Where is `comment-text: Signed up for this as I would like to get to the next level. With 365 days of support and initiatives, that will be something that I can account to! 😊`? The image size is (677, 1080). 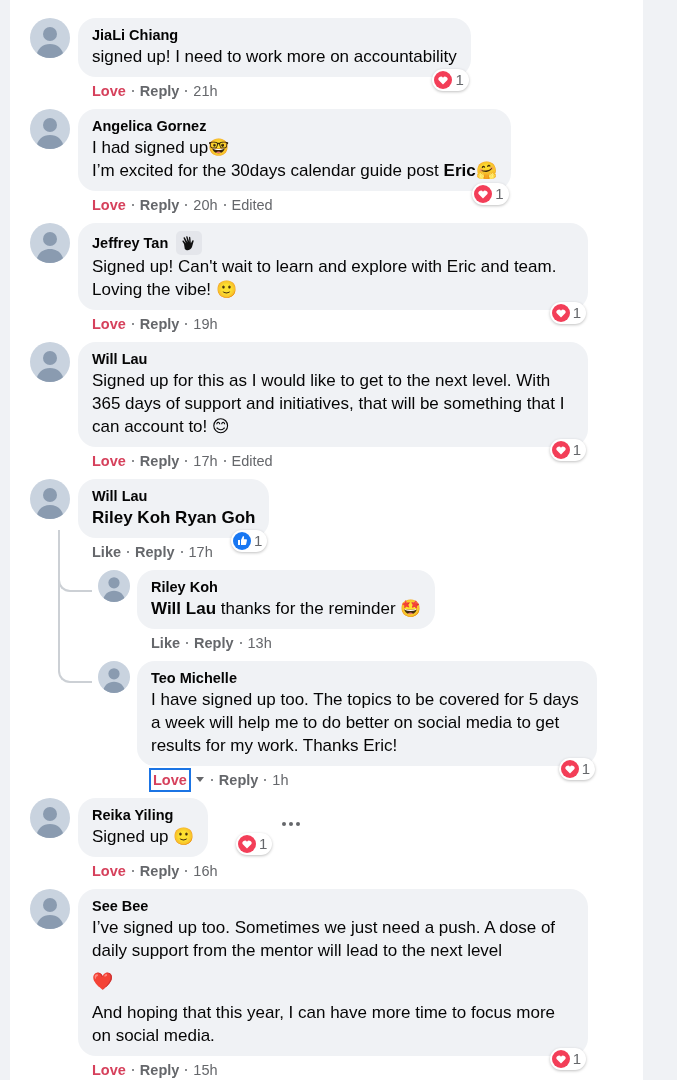
comment-text: Signed up for this as I would like to get to the next level. With 365 days of support and initiatives, that will be something that I can account to! 😊 is located at coordinates (329, 404).